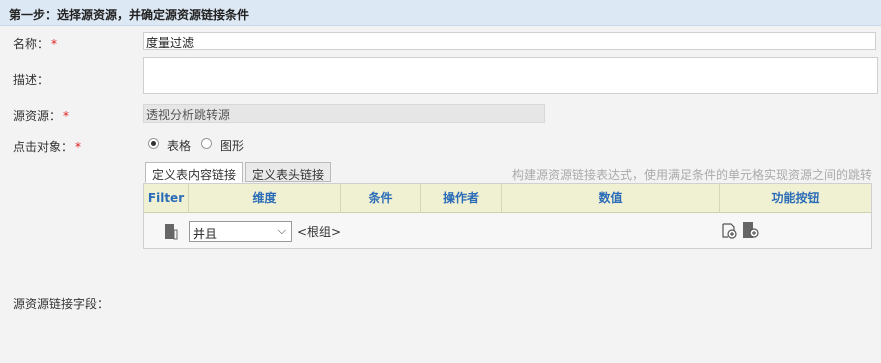 The height and width of the screenshot is (363, 881). What do you see at coordinates (265, 198) in the screenshot?
I see `grid-header-dimension: 维度` at bounding box center [265, 198].